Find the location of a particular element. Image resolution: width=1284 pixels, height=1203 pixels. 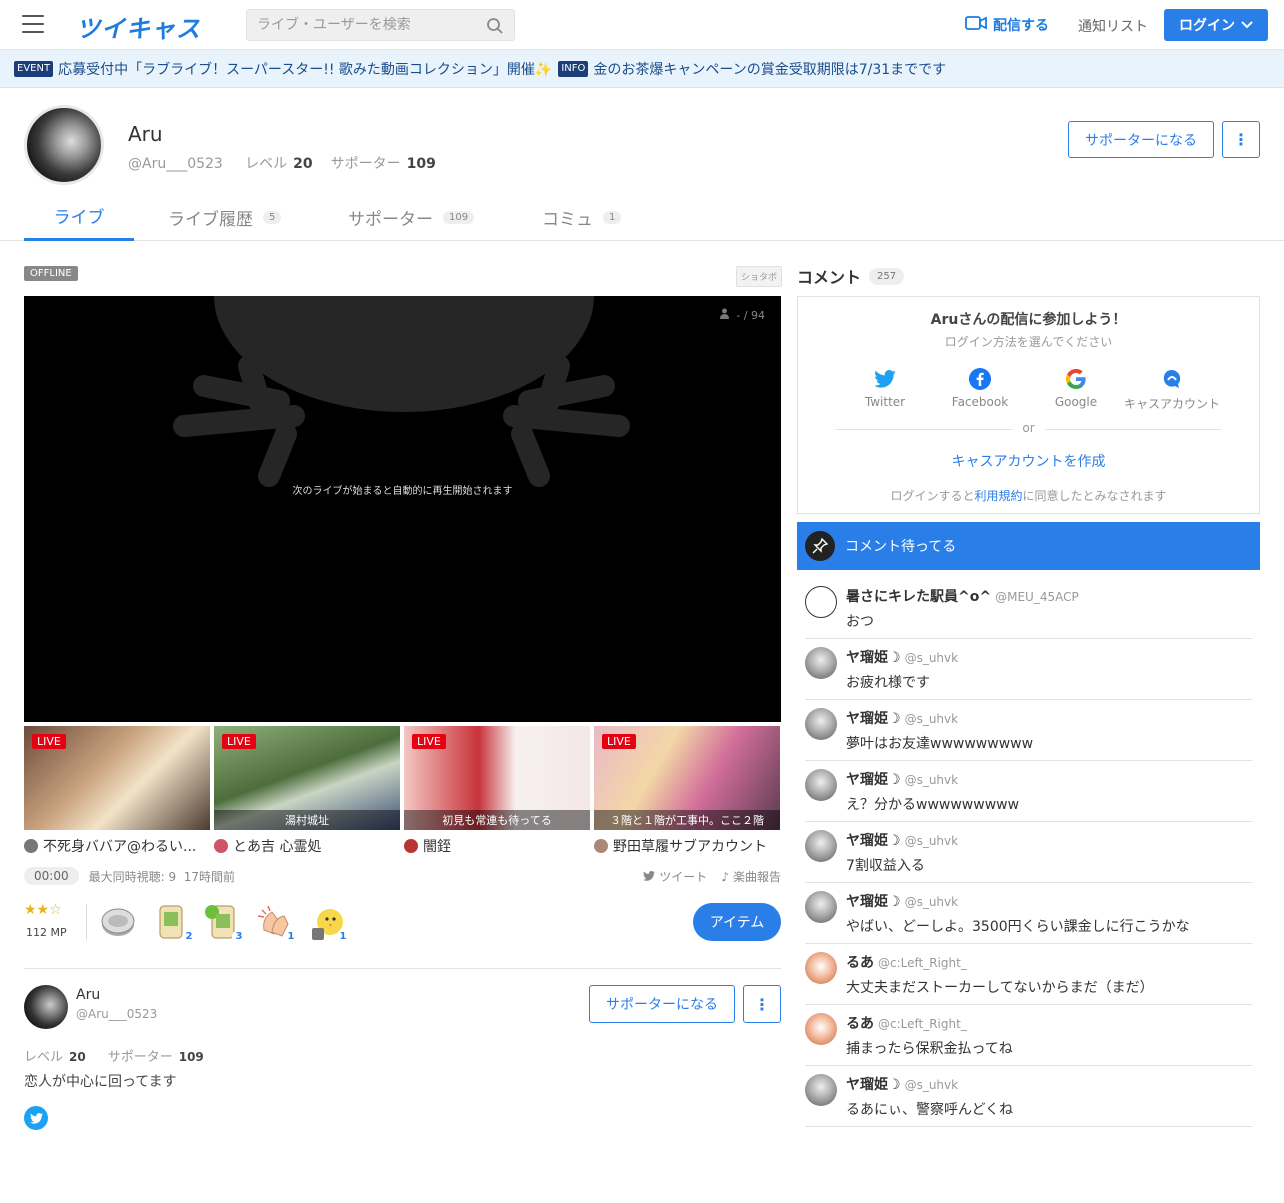

tea-10-gift-icon: 3 is located at coordinates (225, 923).